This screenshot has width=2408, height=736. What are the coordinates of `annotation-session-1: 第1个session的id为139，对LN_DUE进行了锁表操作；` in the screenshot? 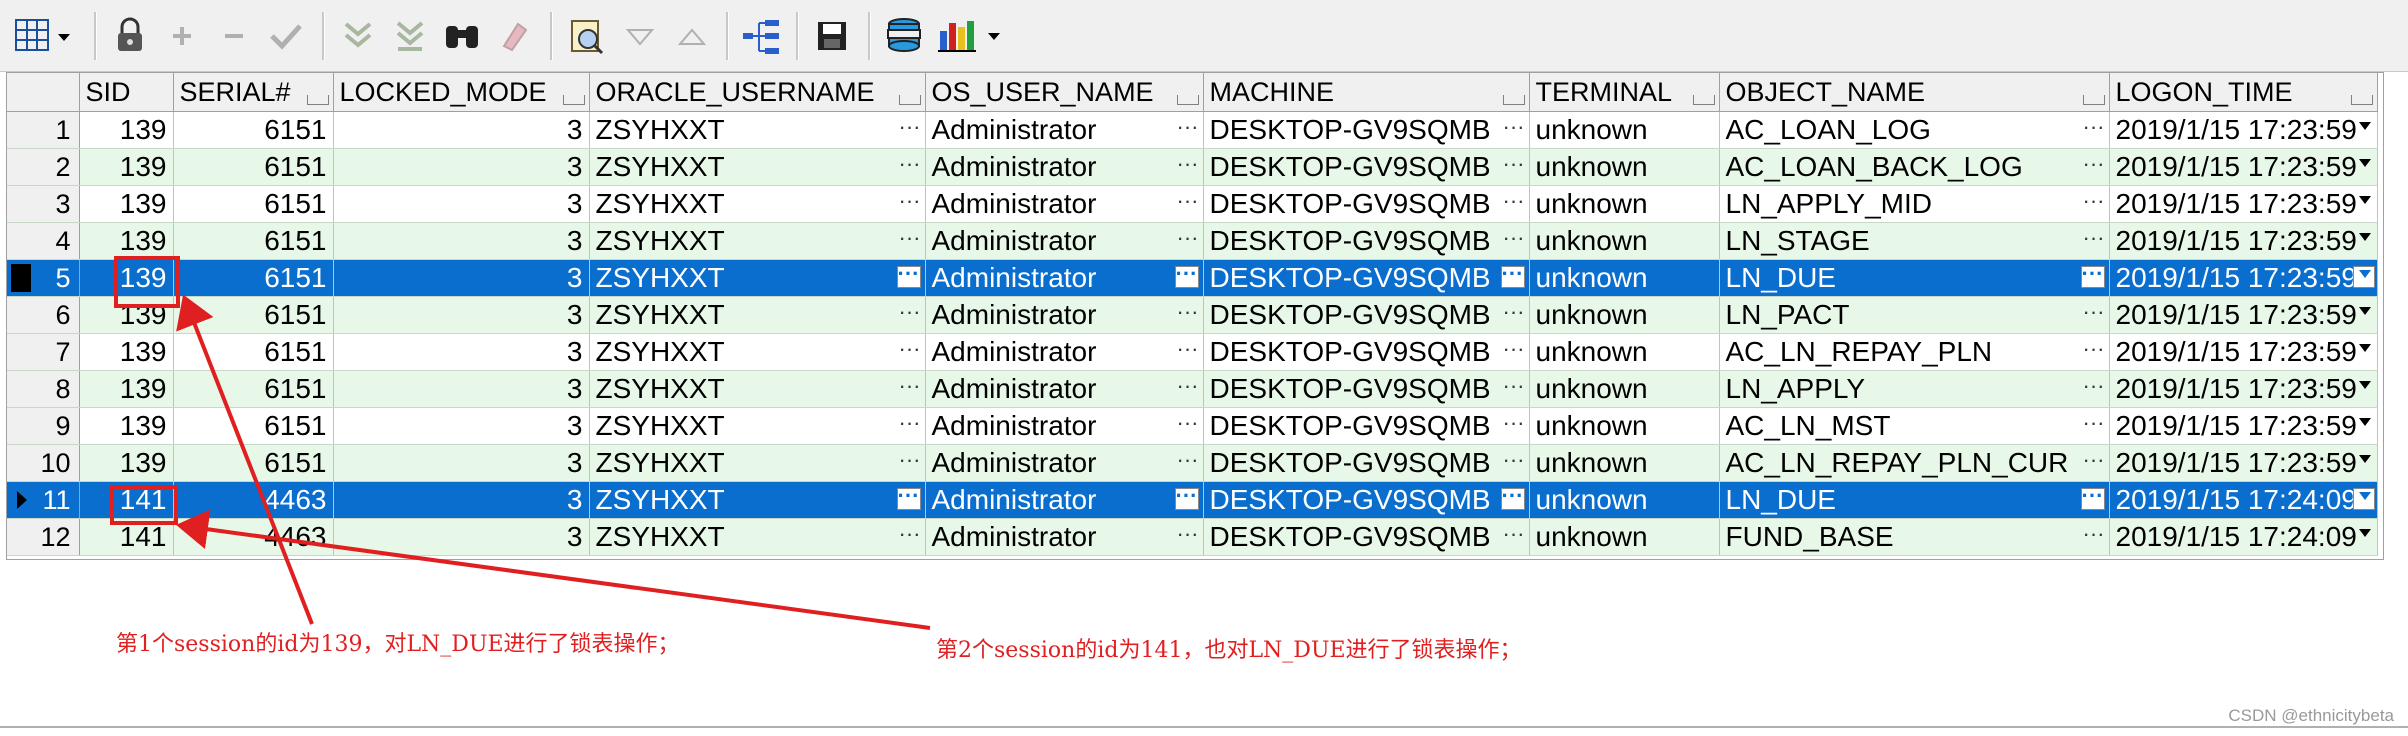 It's located at (398, 644).